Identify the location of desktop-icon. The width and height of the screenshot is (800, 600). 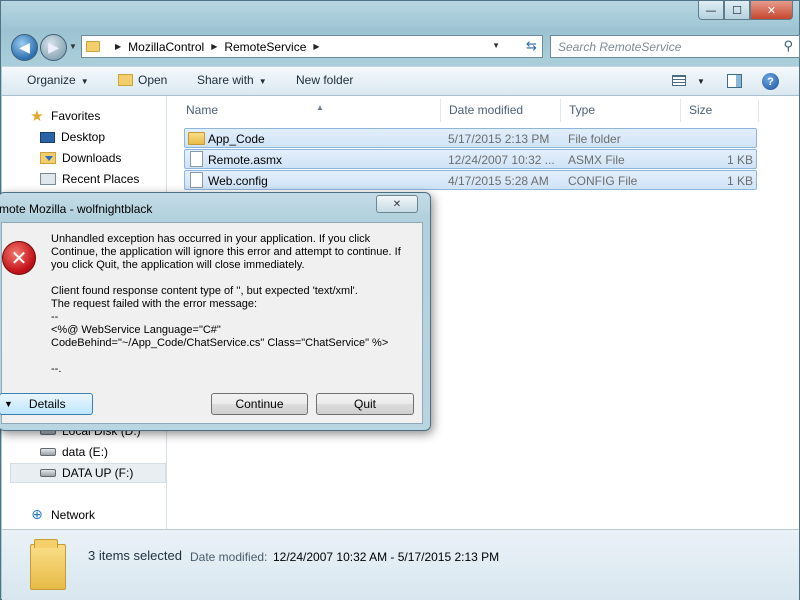
(47, 137).